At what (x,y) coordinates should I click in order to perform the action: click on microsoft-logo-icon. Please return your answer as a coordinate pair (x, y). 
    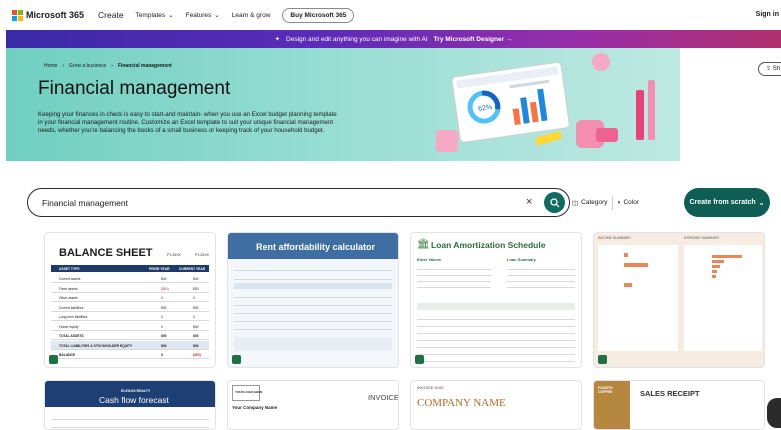
    Looking at the image, I should click on (17, 15).